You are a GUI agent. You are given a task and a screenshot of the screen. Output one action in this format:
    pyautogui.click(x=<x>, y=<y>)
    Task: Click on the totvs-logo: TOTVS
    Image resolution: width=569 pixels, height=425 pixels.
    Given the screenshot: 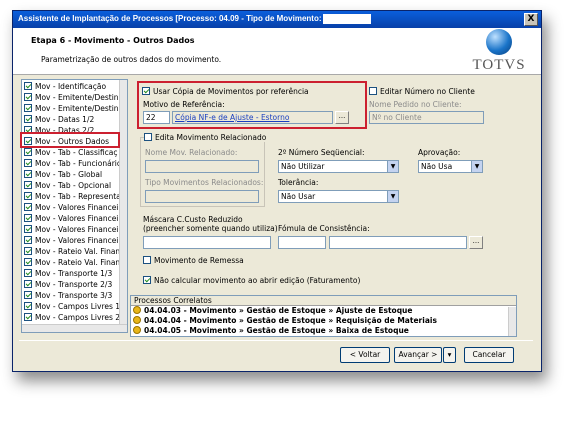 What is the action you would take?
    pyautogui.click(x=499, y=51)
    